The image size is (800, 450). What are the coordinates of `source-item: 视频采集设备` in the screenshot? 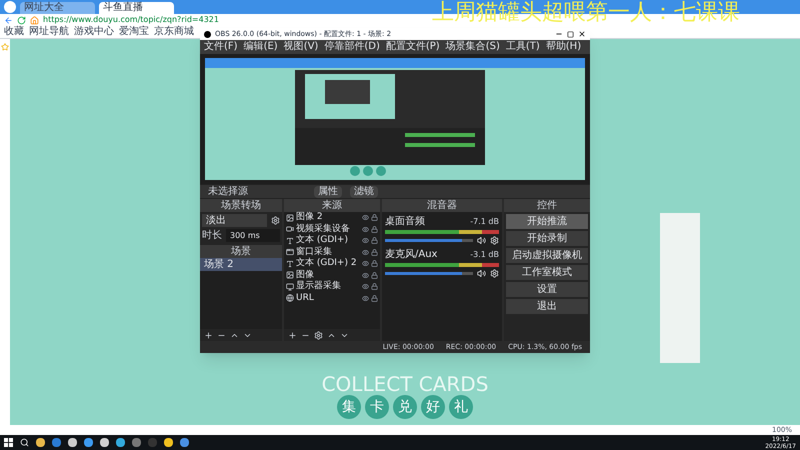 It's located at (332, 229).